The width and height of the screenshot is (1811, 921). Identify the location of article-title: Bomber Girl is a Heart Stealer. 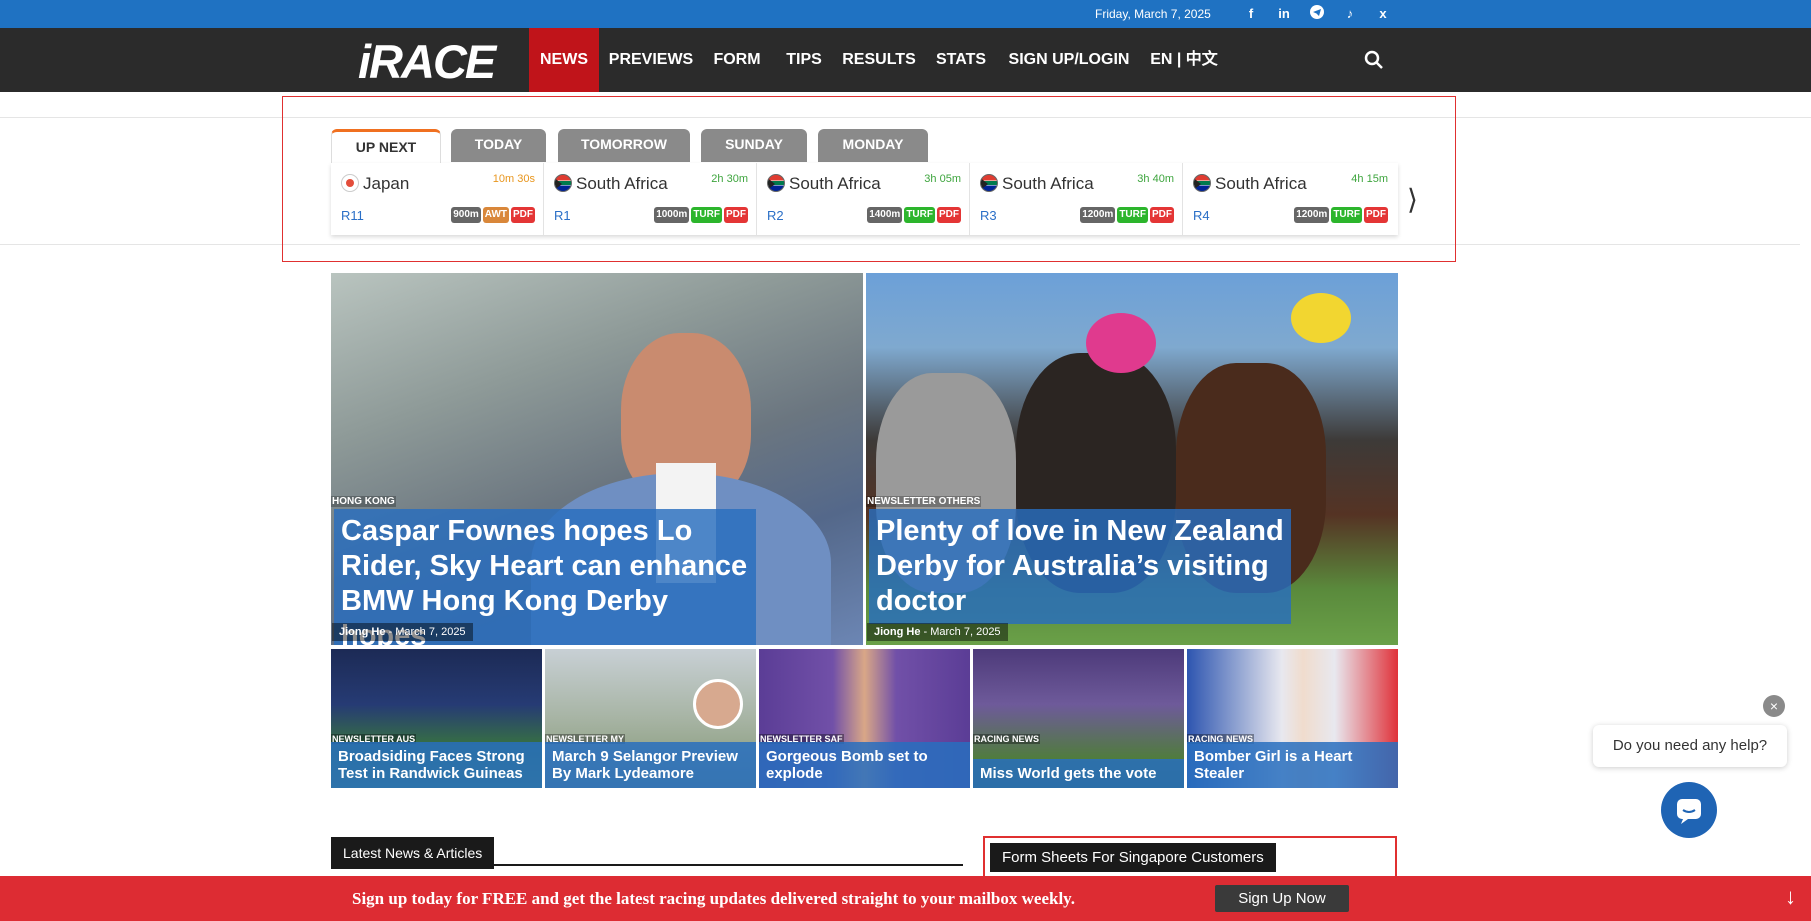
(1292, 765).